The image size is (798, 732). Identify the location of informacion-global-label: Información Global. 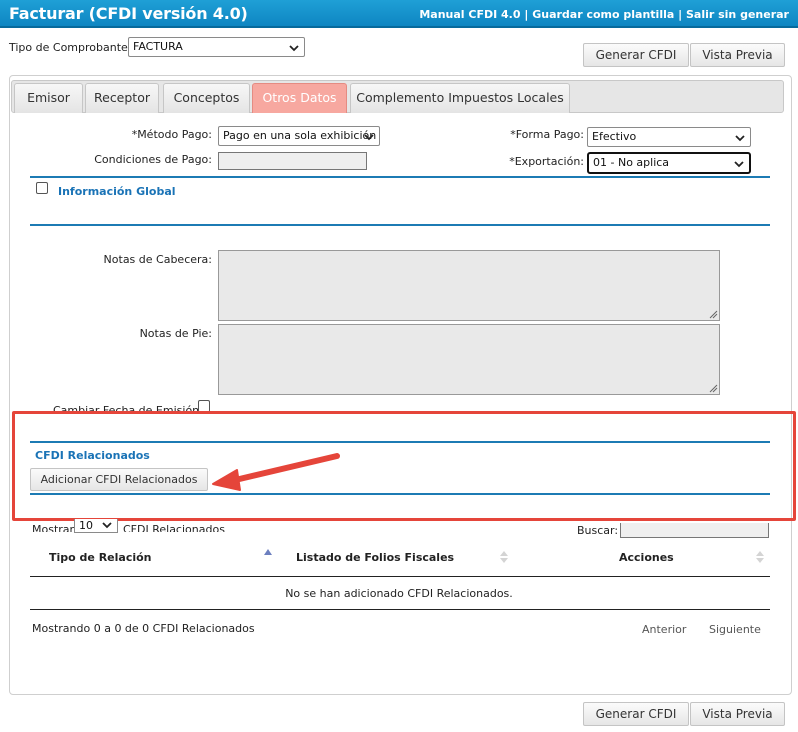
(117, 191).